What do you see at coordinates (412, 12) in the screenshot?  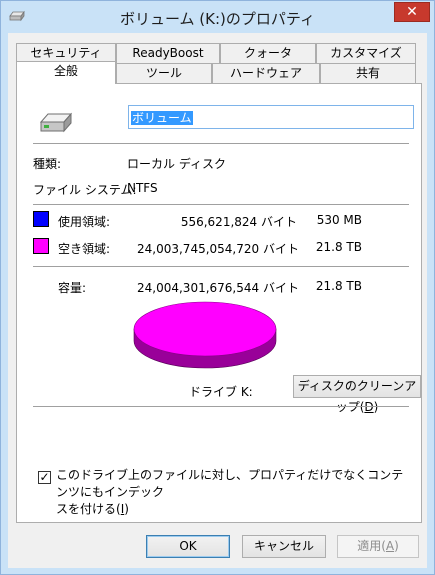 I see `close-button: ✕` at bounding box center [412, 12].